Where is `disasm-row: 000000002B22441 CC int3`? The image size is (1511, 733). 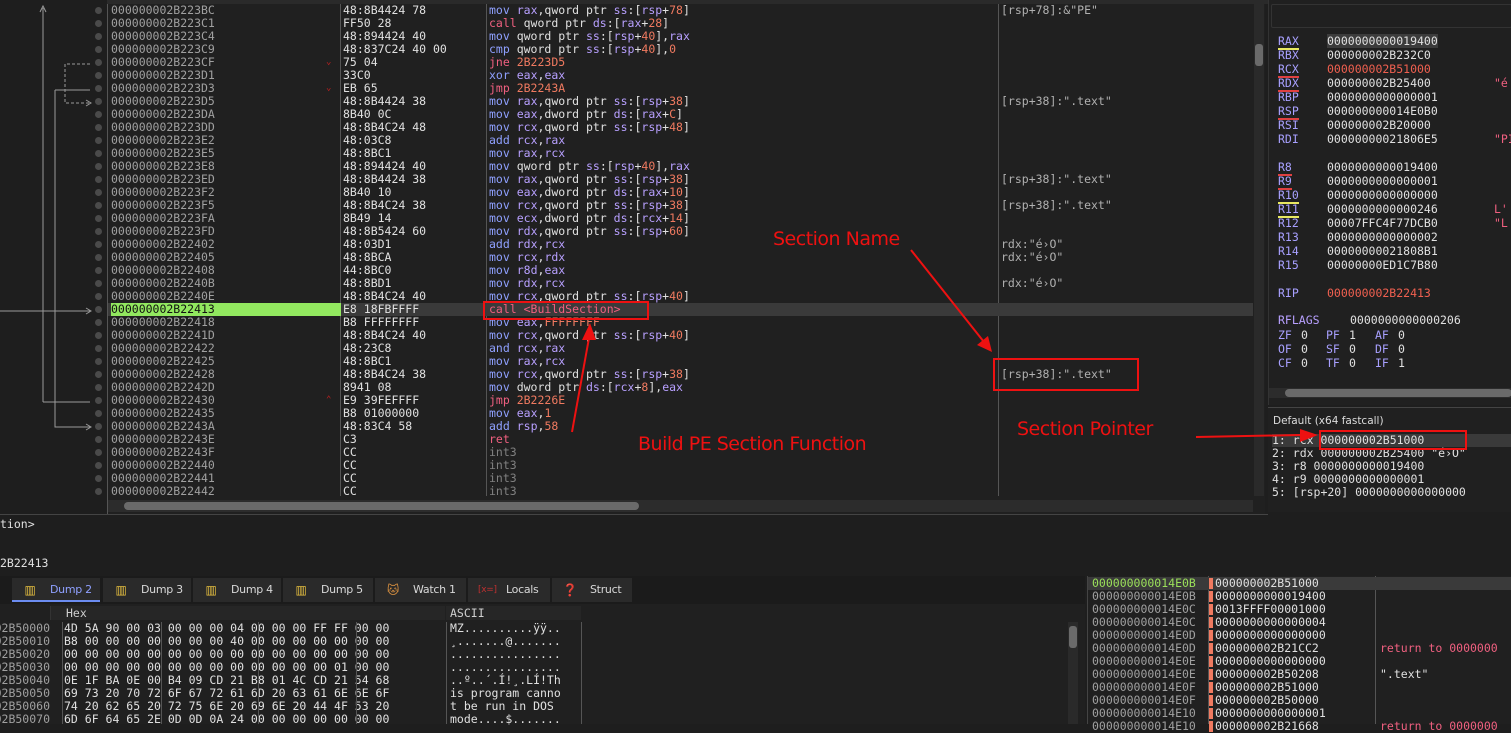 disasm-row: 000000002B22441 CC int3 is located at coordinates (680, 478).